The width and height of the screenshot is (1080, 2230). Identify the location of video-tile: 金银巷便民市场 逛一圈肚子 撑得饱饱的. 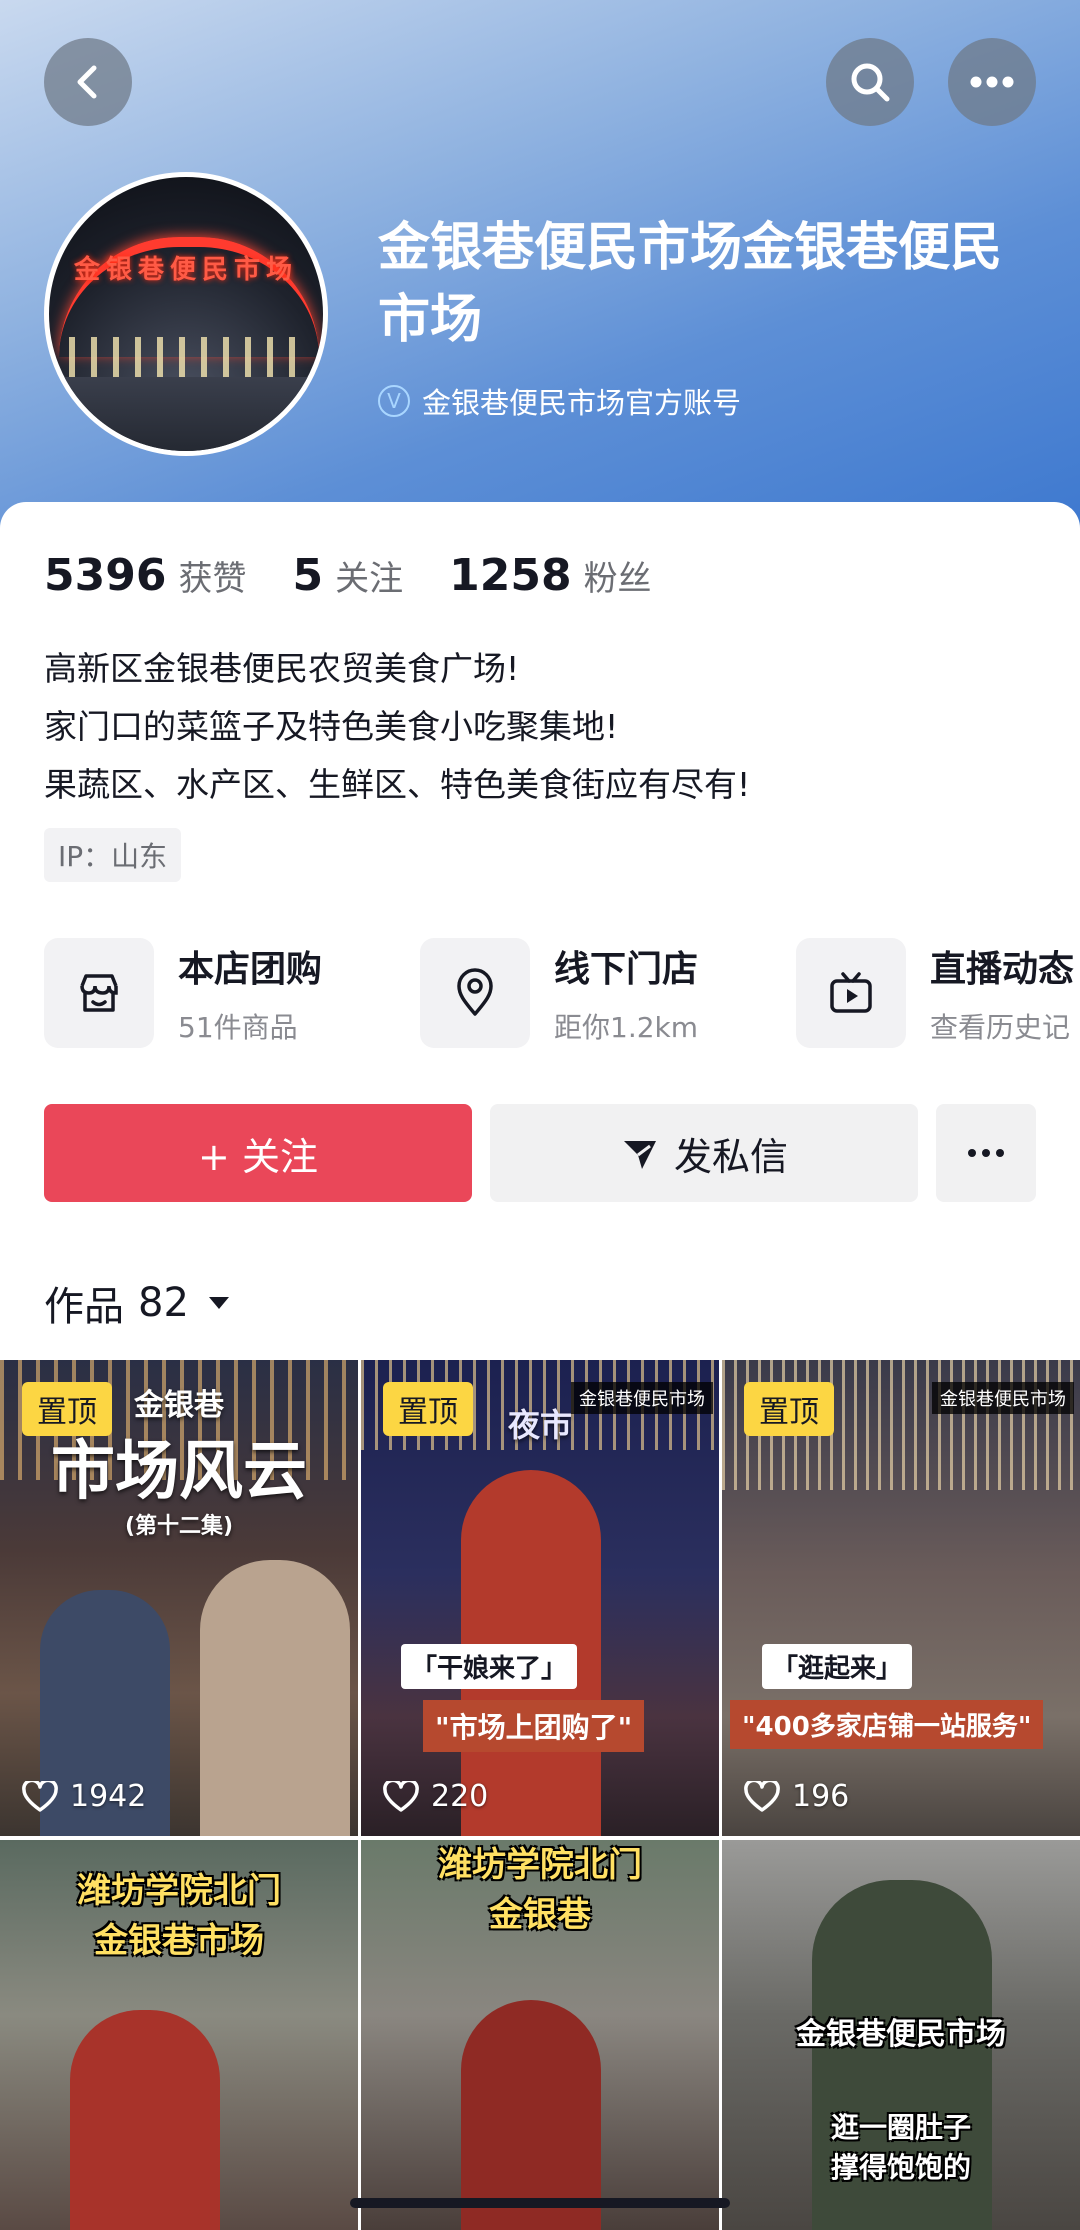
(901, 2035).